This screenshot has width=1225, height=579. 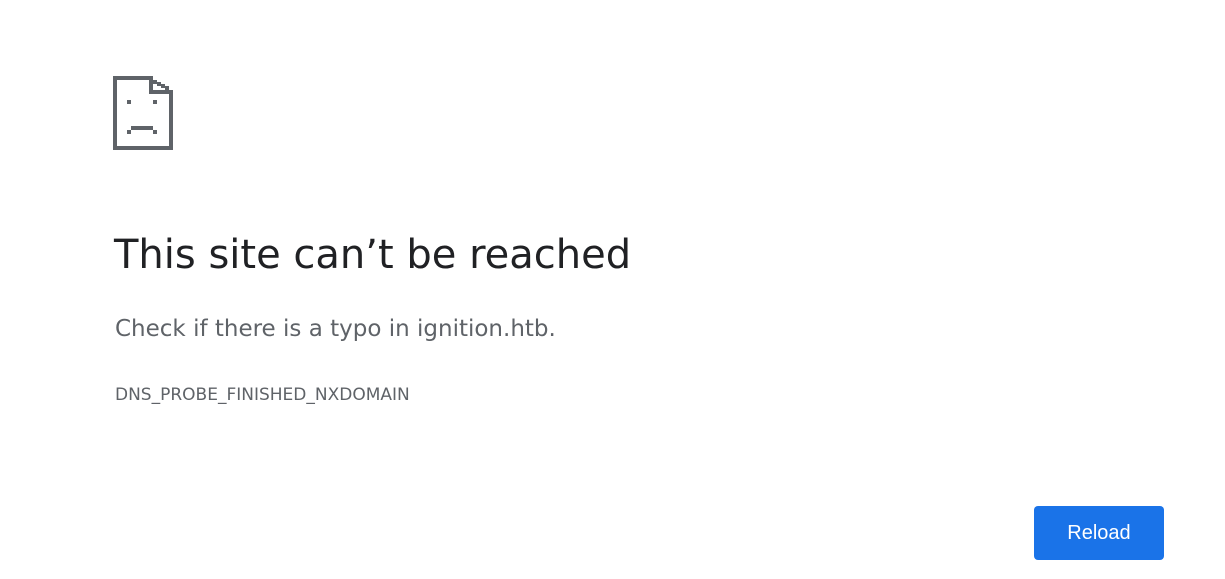 I want to click on sad-page-icon, so click(x=143, y=113).